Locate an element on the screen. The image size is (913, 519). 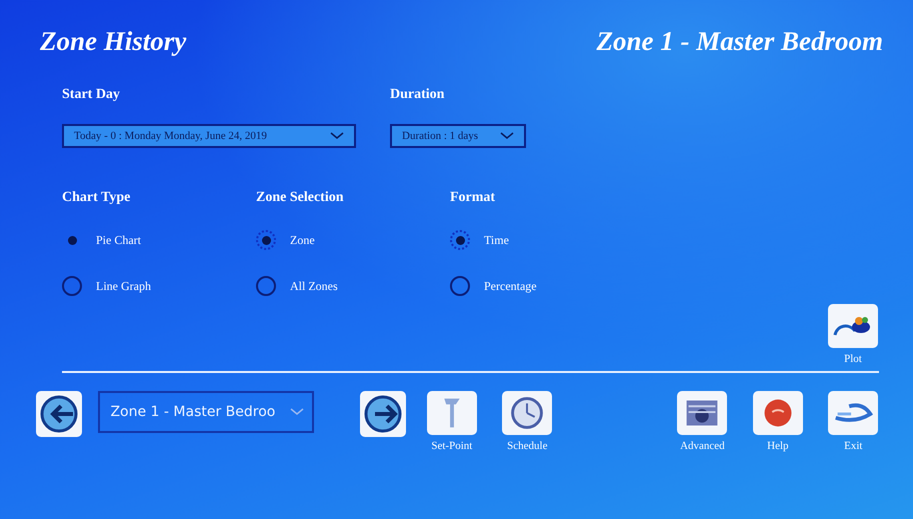
button-label: Set-Point is located at coordinates (451, 446).